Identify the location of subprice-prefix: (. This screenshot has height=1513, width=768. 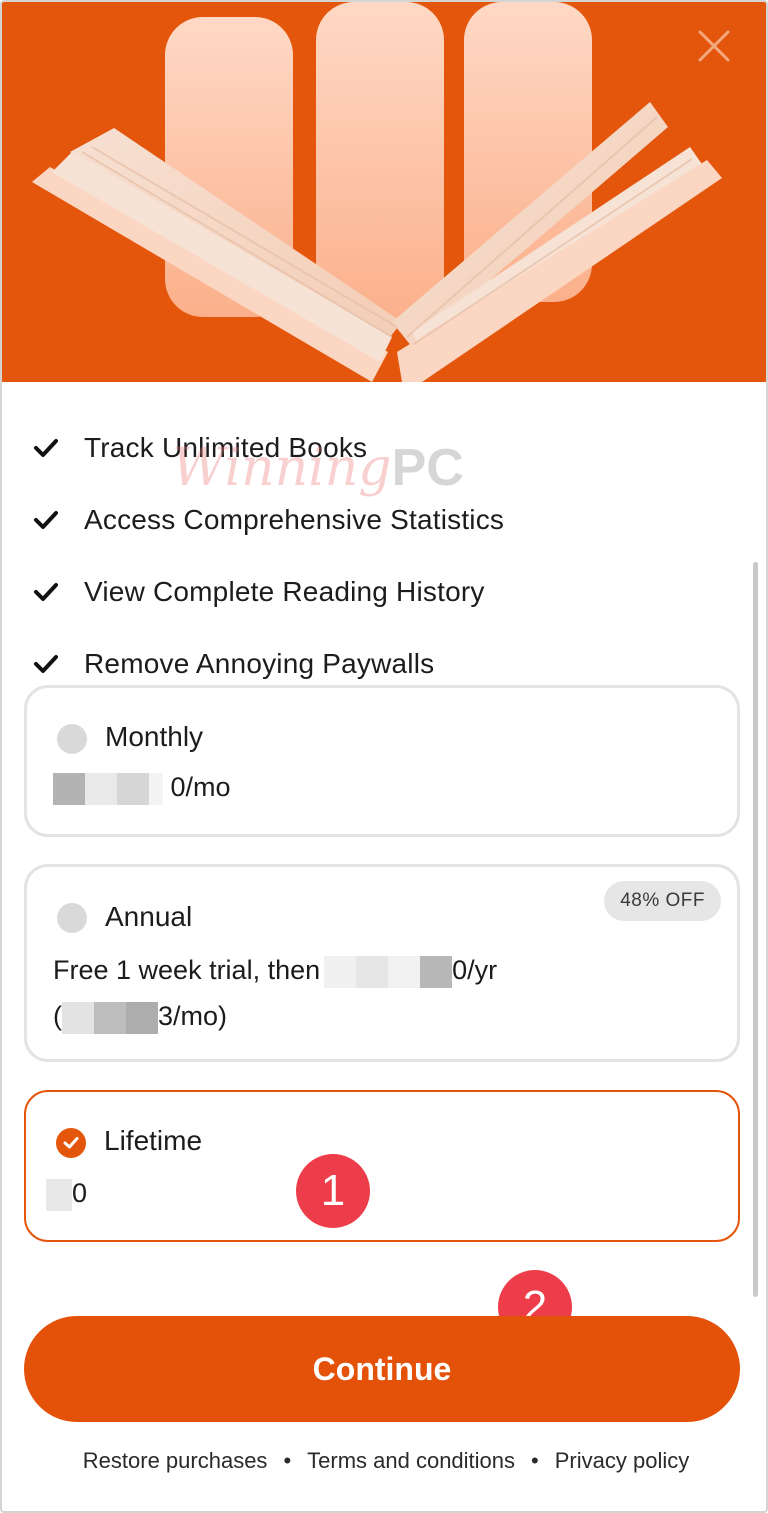
(57, 1016).